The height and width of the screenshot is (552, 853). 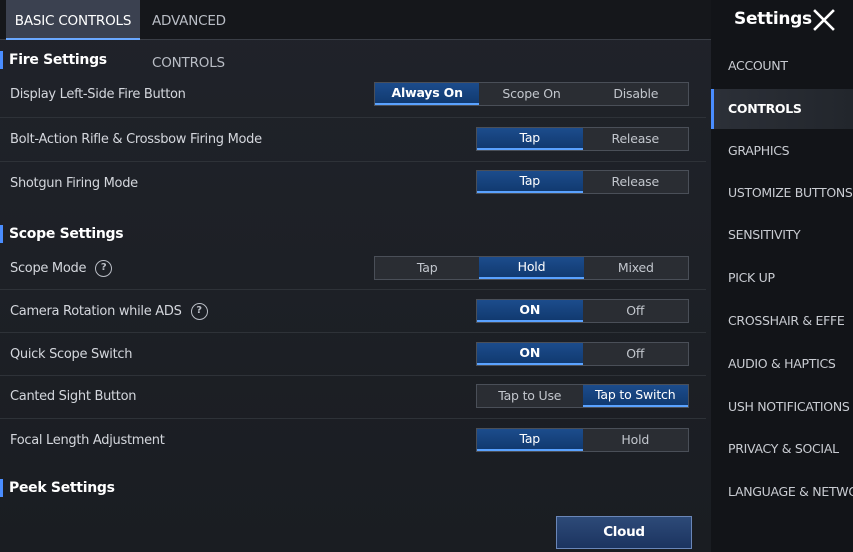 I want to click on camera-rotation-label: Camera Rotation while ADS, so click(x=96, y=311).